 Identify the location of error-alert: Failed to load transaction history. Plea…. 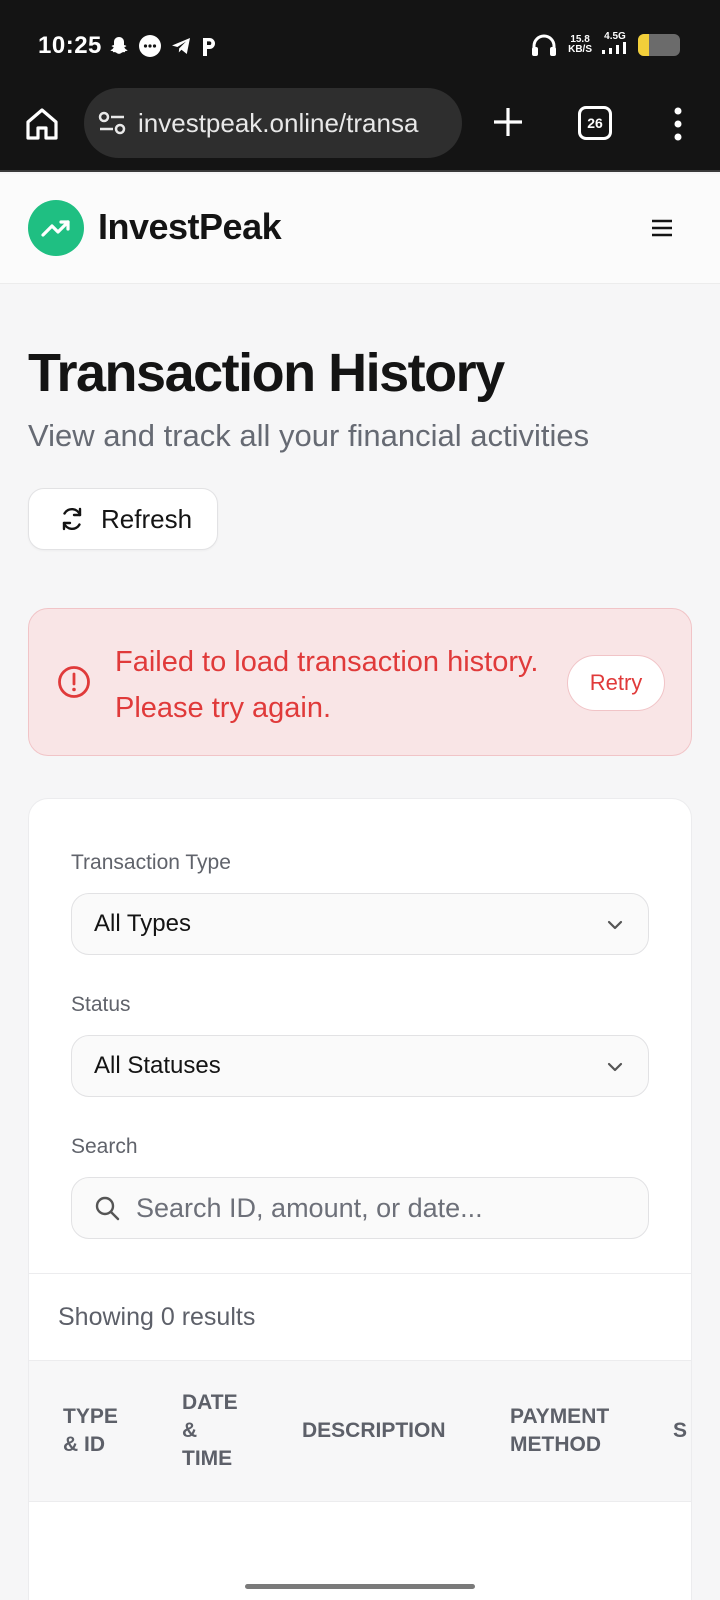
(360, 682).